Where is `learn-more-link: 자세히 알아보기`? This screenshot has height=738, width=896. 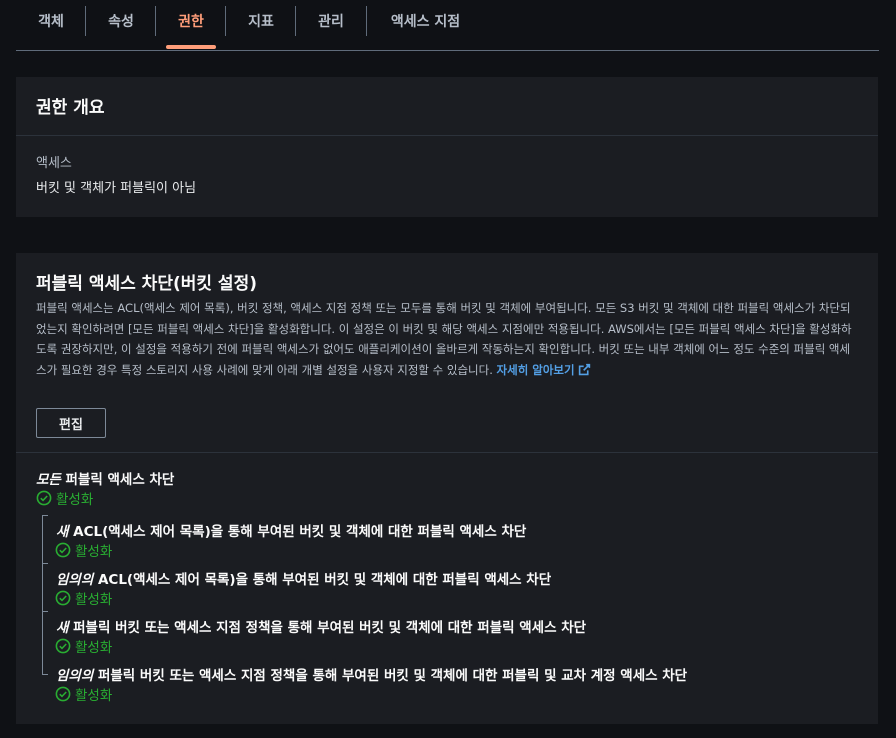
learn-more-link: 자세히 알아보기 is located at coordinates (544, 370).